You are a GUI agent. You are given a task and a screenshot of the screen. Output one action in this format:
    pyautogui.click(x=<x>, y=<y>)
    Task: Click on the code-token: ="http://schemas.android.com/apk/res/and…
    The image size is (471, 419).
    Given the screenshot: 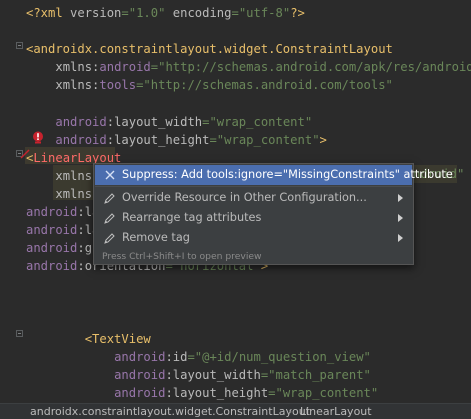 What is the action you would take?
    pyautogui.click(x=310, y=67)
    